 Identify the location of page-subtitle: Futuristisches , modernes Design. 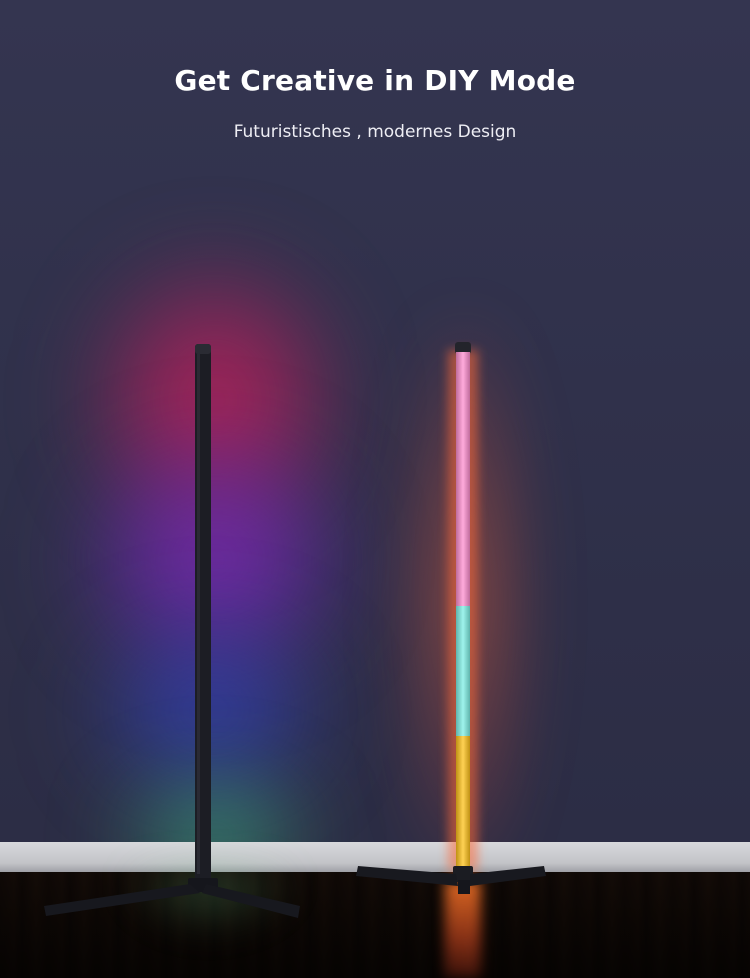
(375, 132).